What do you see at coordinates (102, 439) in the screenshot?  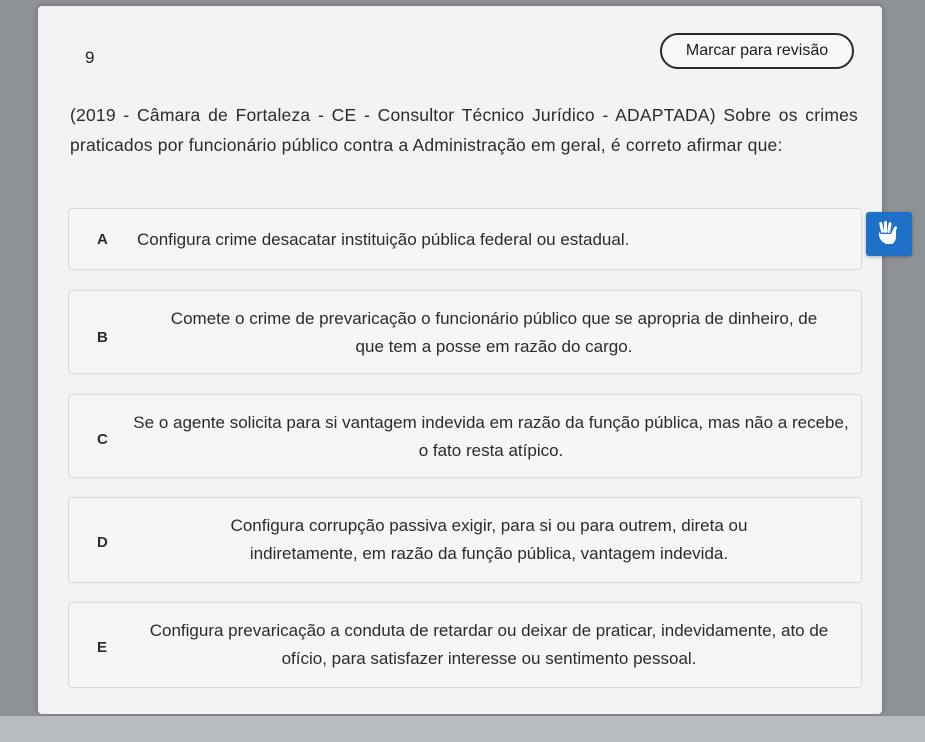 I see `option-letter: C` at bounding box center [102, 439].